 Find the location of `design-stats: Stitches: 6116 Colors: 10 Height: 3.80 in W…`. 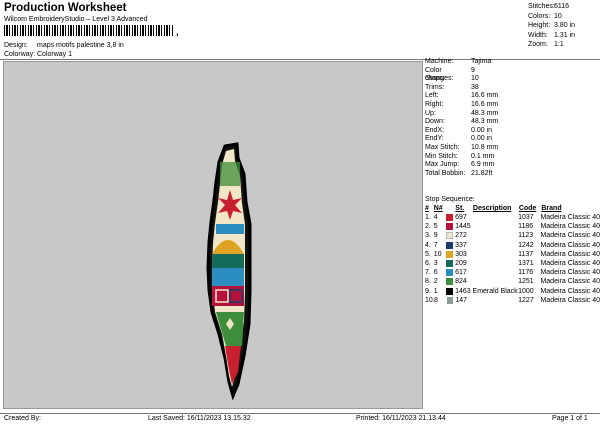

design-stats: Stitches: 6116 Colors: 10 Height: 3.80 in W… is located at coordinates (564, 26).